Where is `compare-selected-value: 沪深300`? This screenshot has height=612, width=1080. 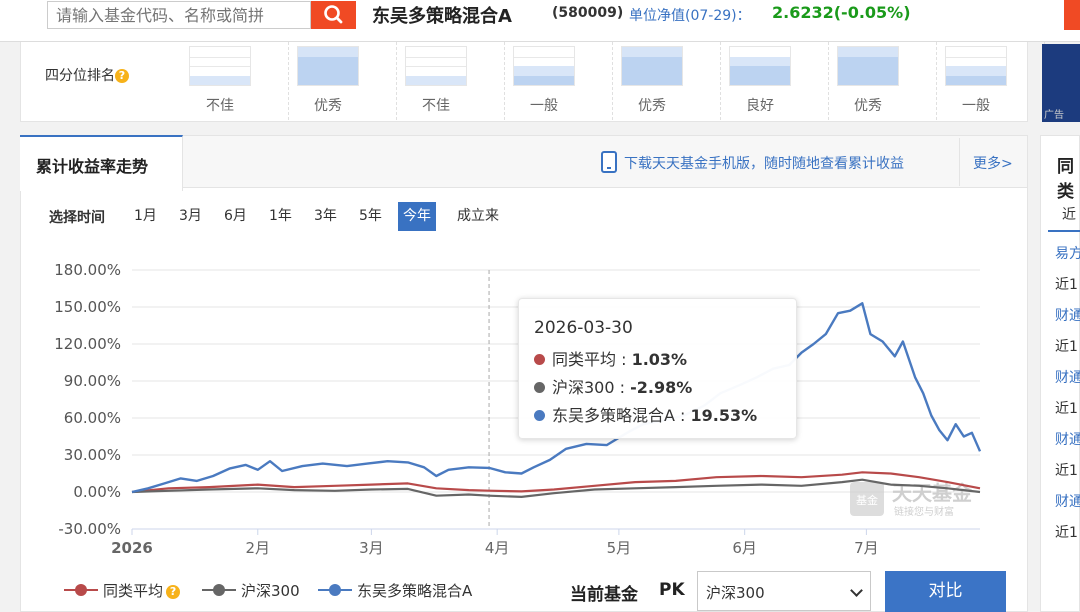 compare-selected-value: 沪深300 is located at coordinates (735, 593).